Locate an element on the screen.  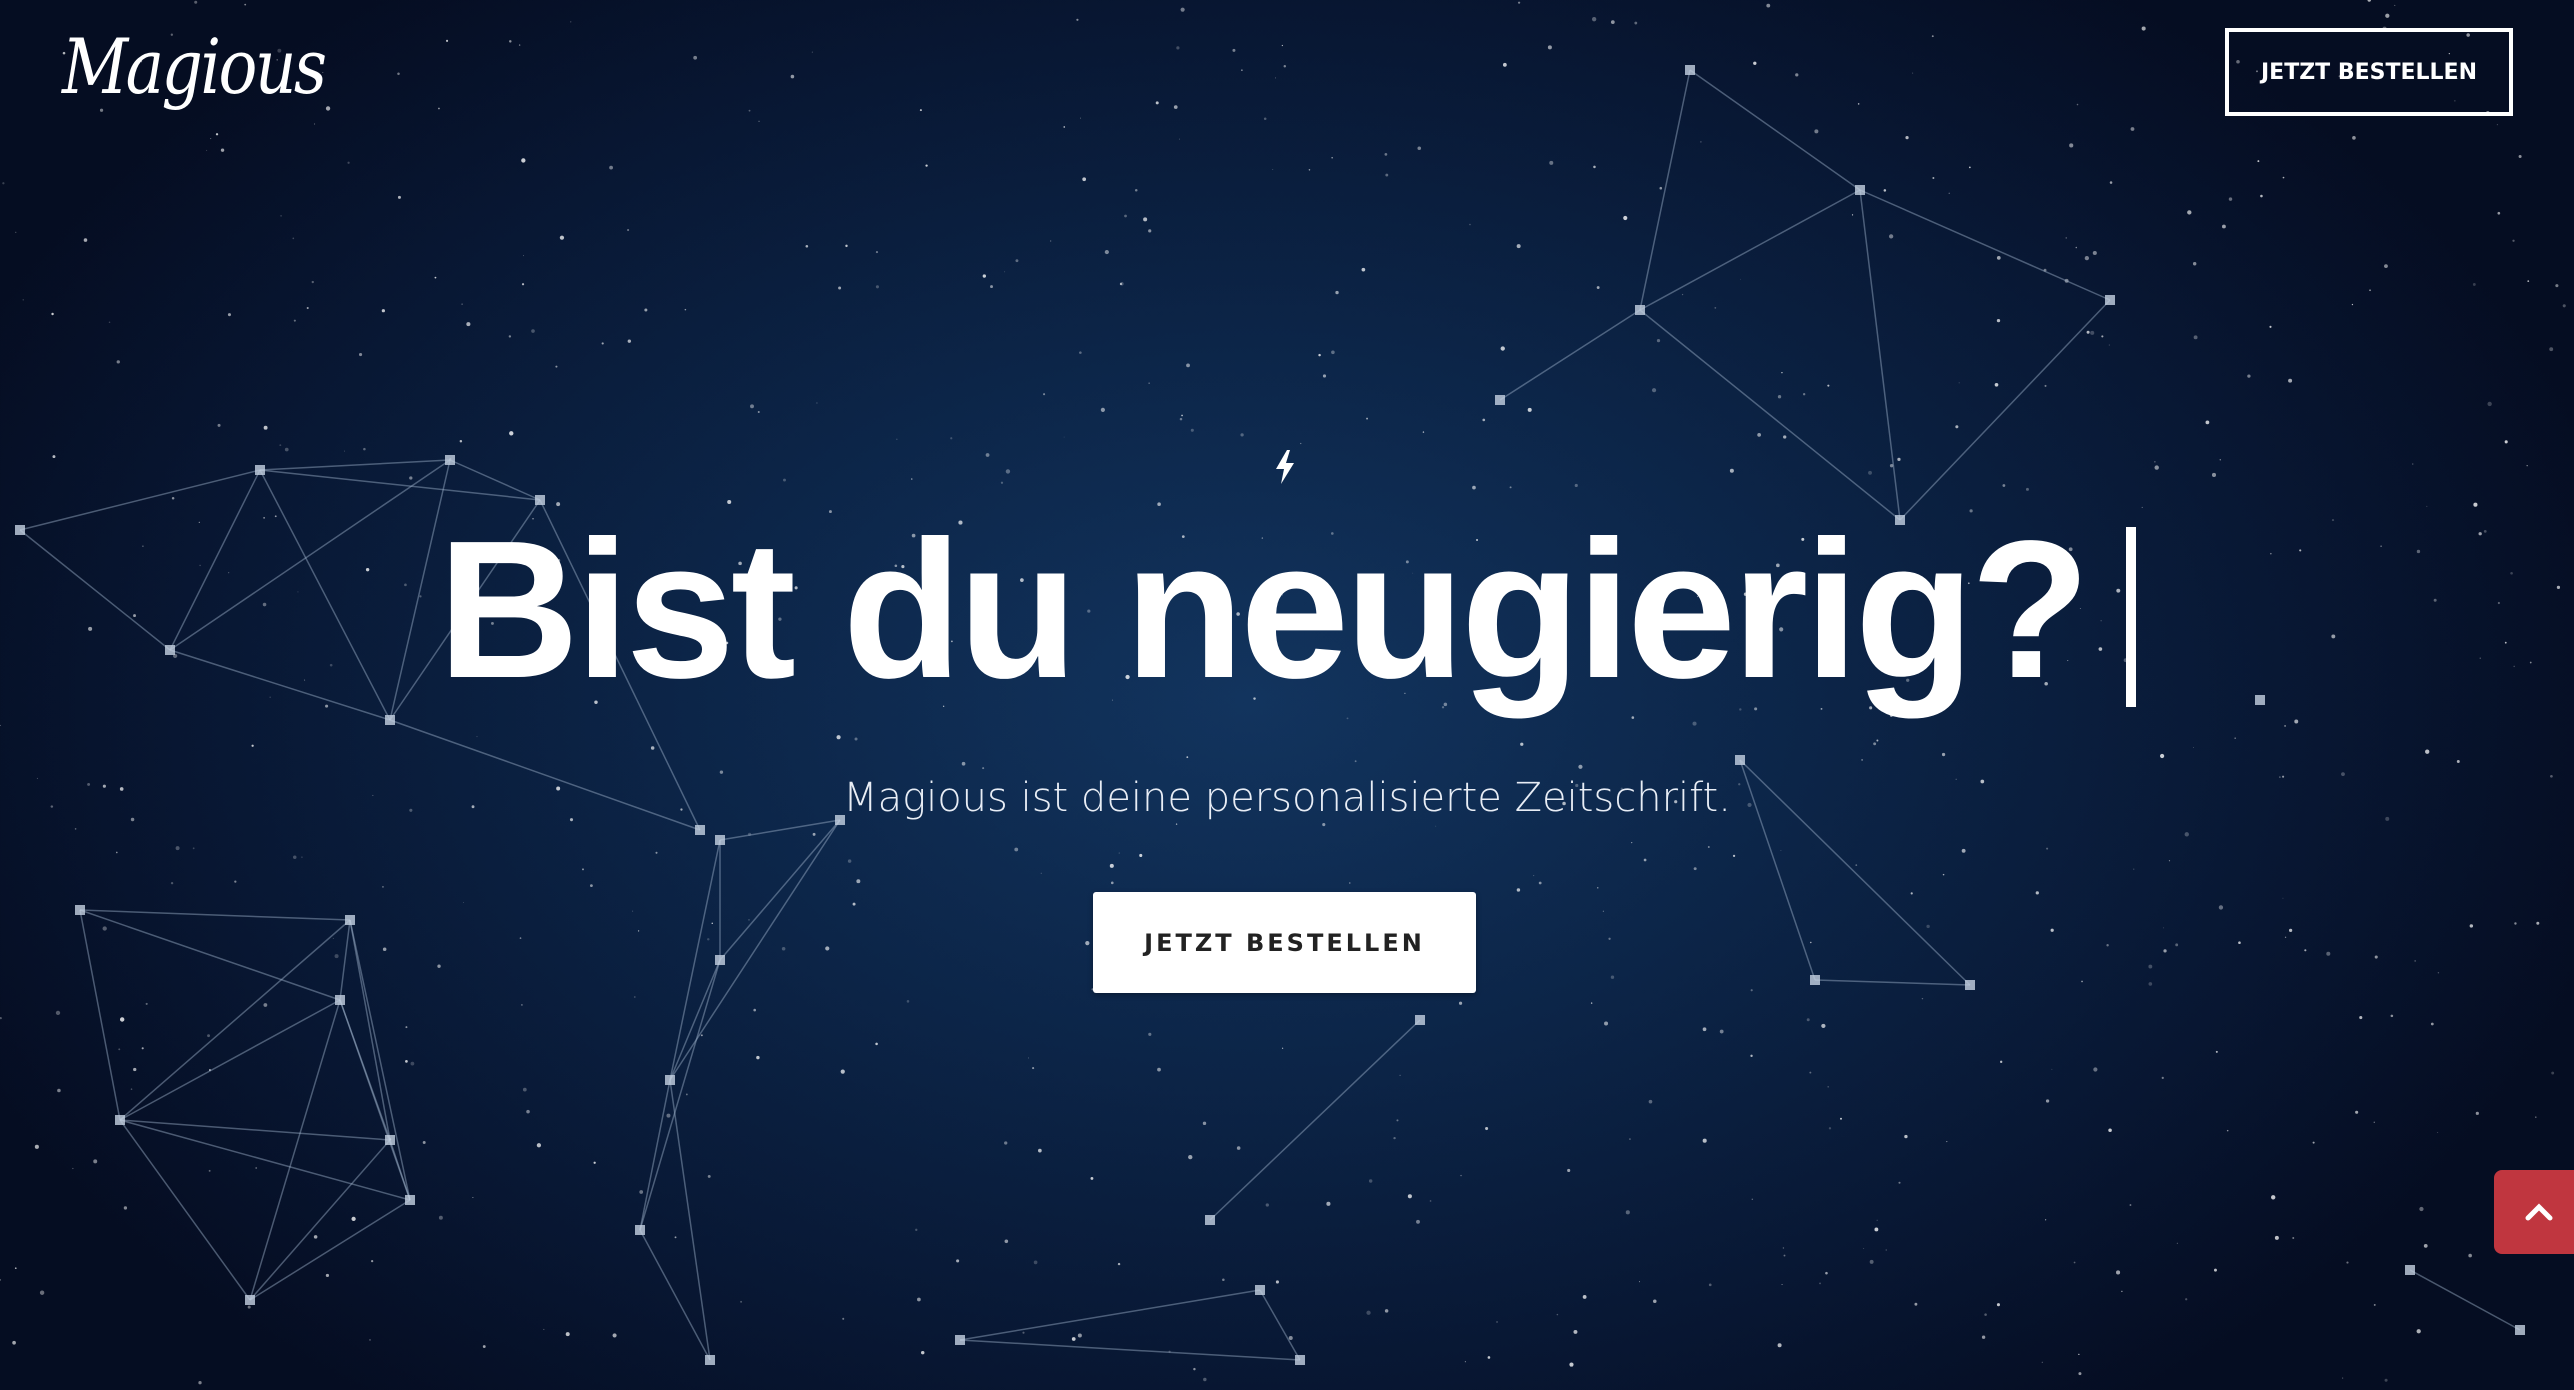
headline-text: Bist du neugierig? is located at coordinates (1263, 609).